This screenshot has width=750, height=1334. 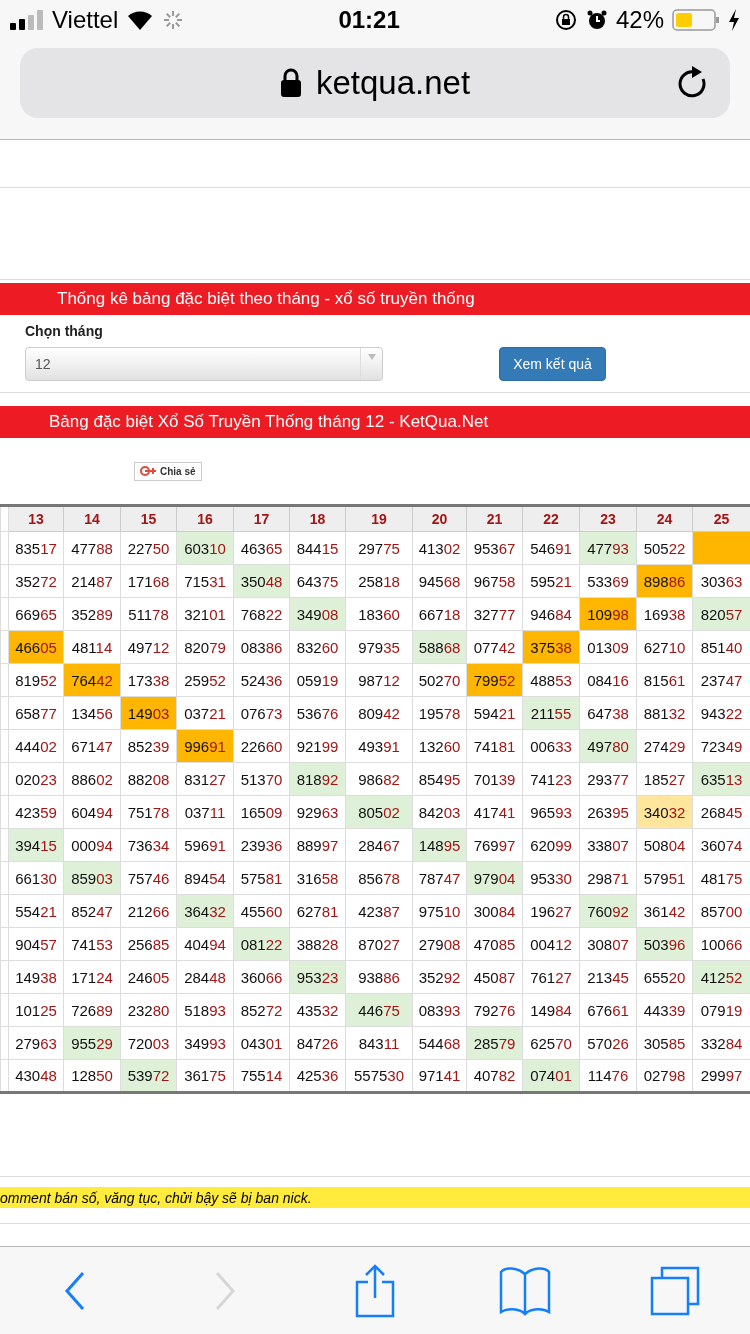 I want to click on table-cell: 88132, so click(x=664, y=713).